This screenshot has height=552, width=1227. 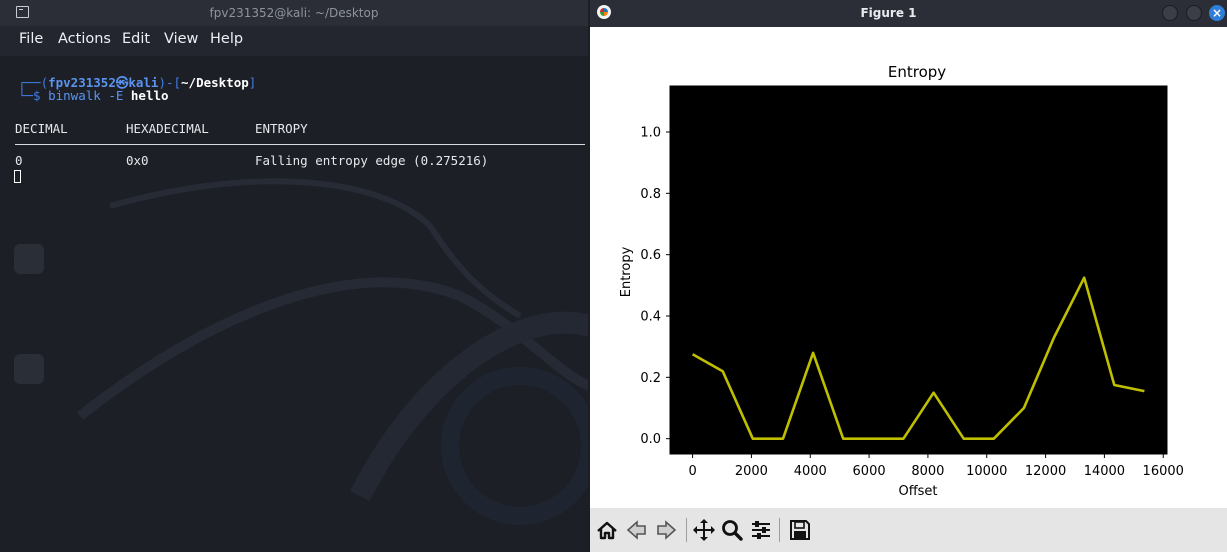 I want to click on column-header-entropy: ENTROPY, so click(x=281, y=128).